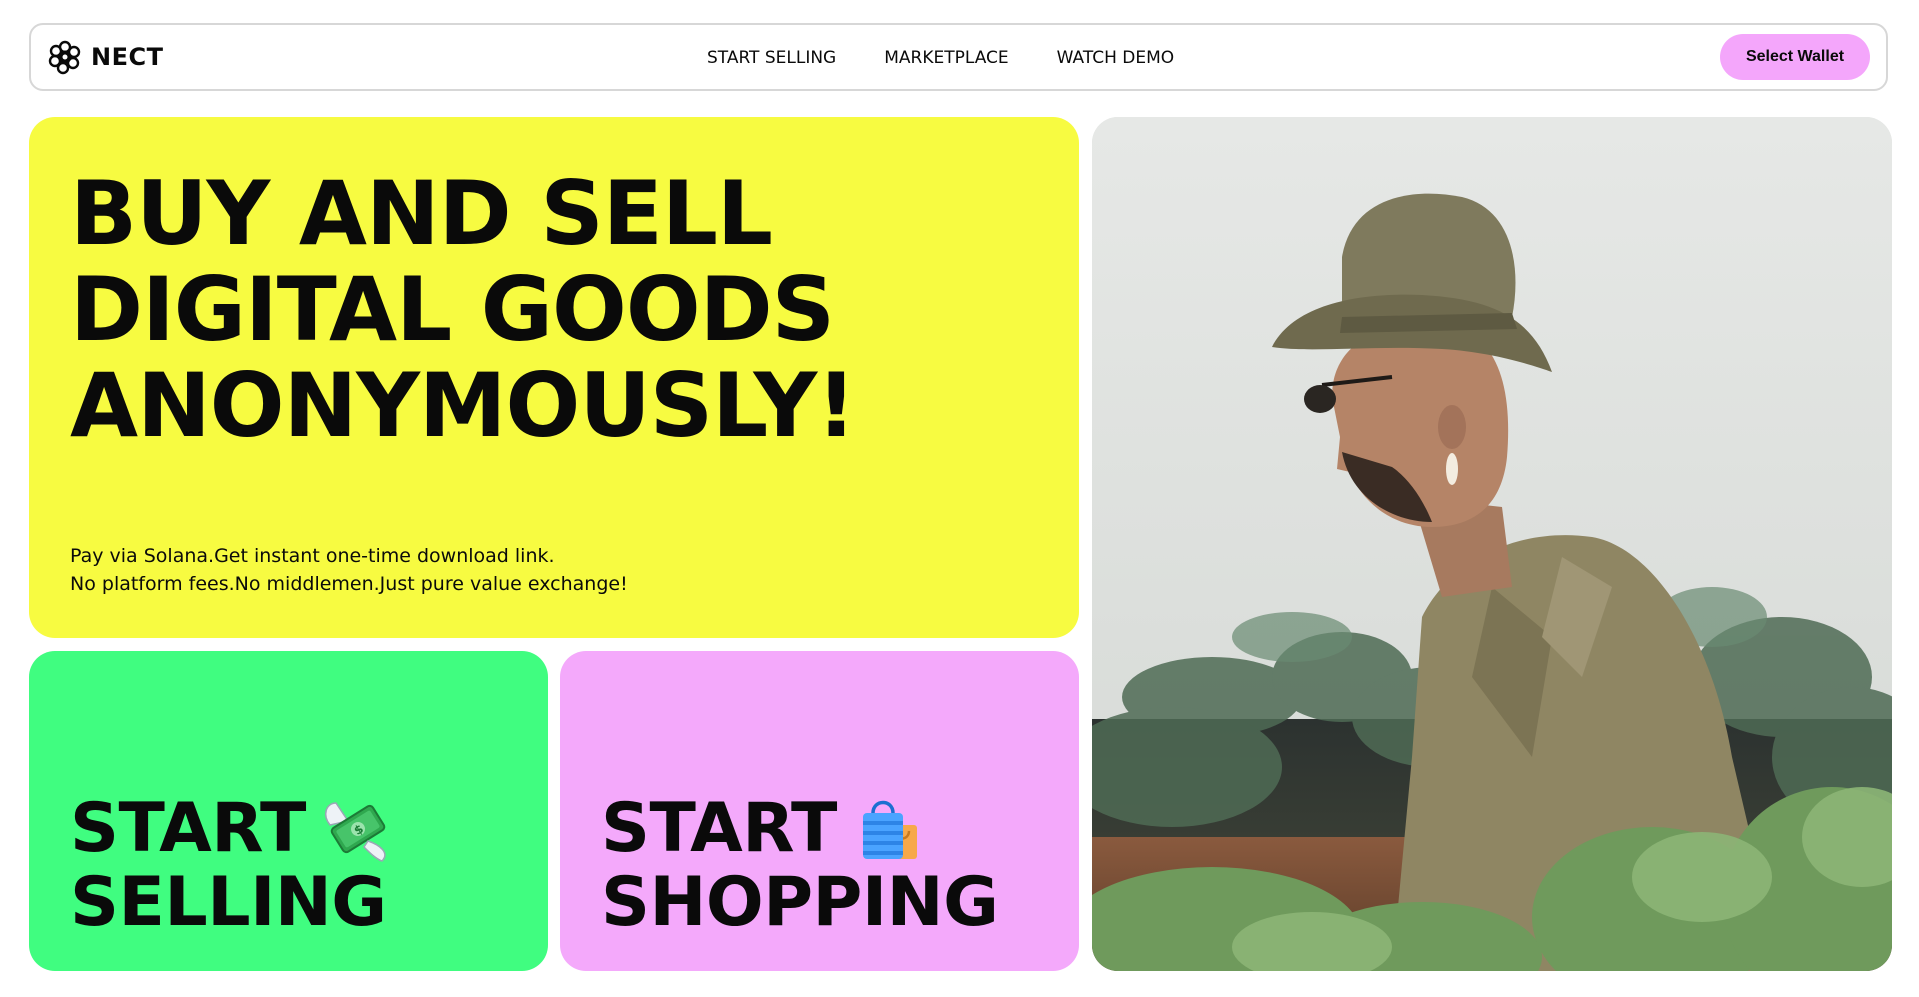 The height and width of the screenshot is (997, 1919). What do you see at coordinates (719, 828) in the screenshot?
I see `start-shopping-line1: START` at bounding box center [719, 828].